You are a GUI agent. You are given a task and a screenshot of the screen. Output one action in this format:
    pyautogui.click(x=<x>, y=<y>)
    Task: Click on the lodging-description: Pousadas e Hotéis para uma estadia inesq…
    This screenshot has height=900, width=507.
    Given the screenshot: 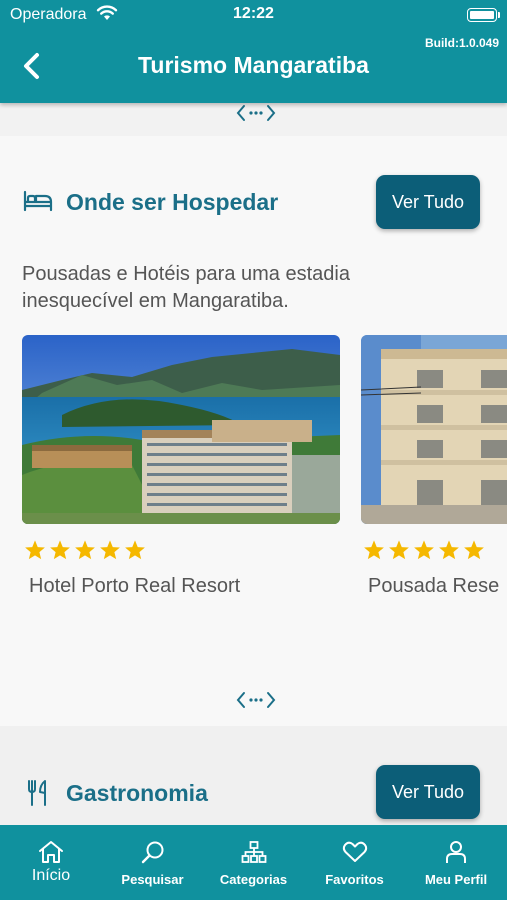 What is the action you would take?
    pyautogui.click(x=186, y=287)
    